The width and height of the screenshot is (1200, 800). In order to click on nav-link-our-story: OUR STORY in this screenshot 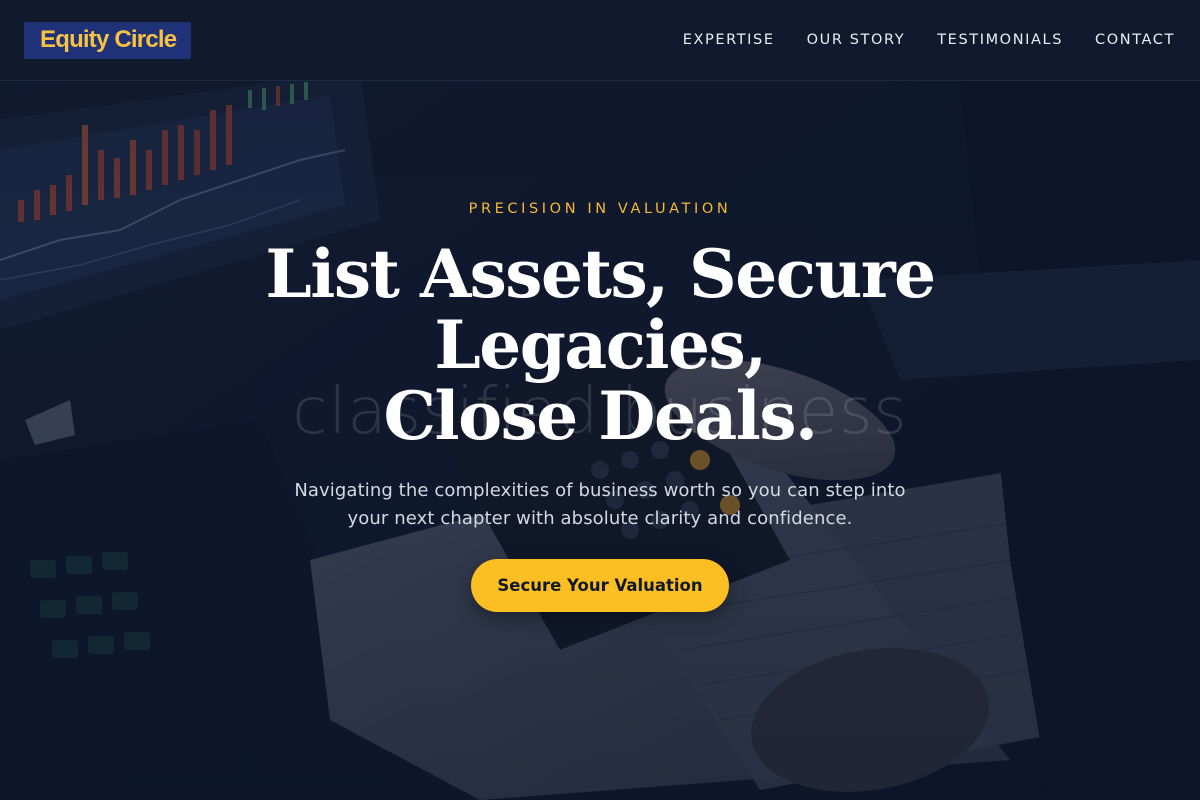, I will do `click(856, 40)`.